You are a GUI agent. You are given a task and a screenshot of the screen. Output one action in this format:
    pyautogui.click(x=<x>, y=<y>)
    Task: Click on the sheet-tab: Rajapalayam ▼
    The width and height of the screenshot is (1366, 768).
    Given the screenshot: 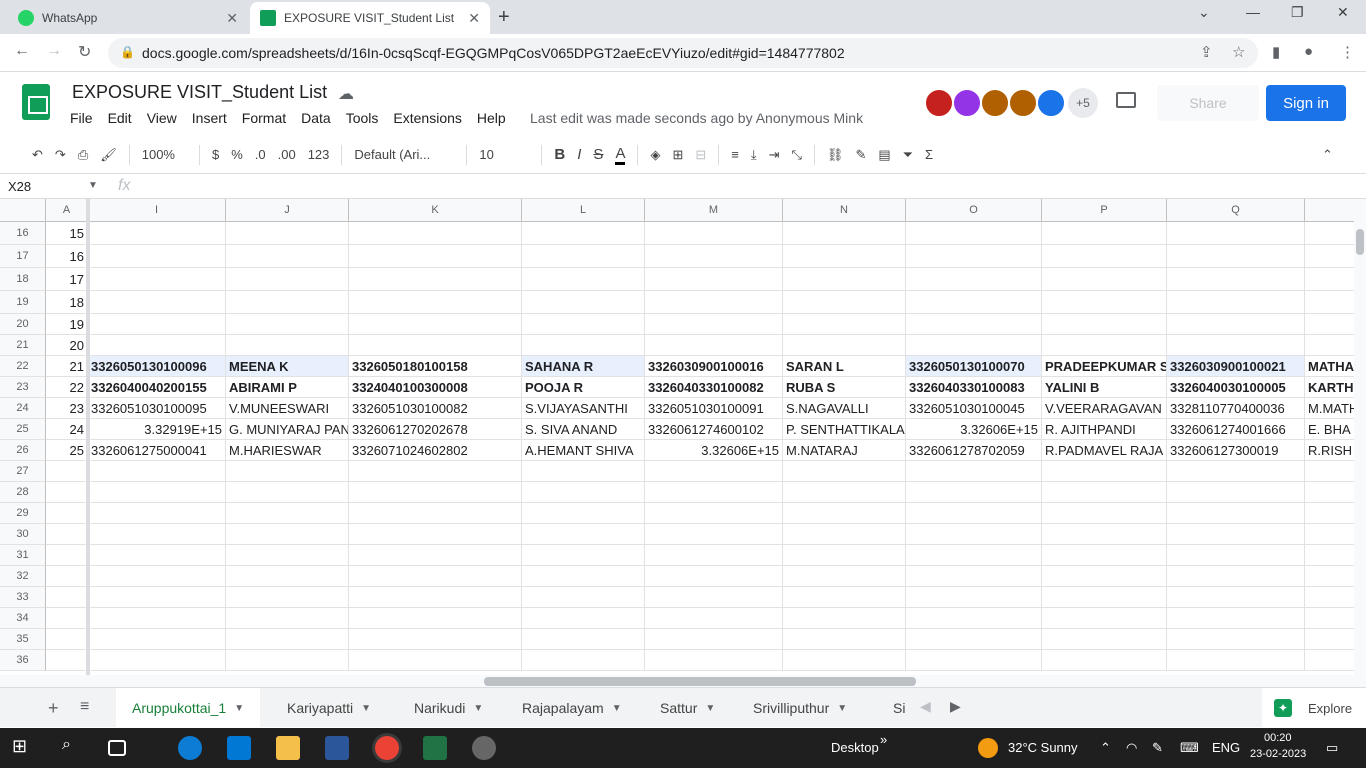 What is the action you would take?
    pyautogui.click(x=572, y=708)
    